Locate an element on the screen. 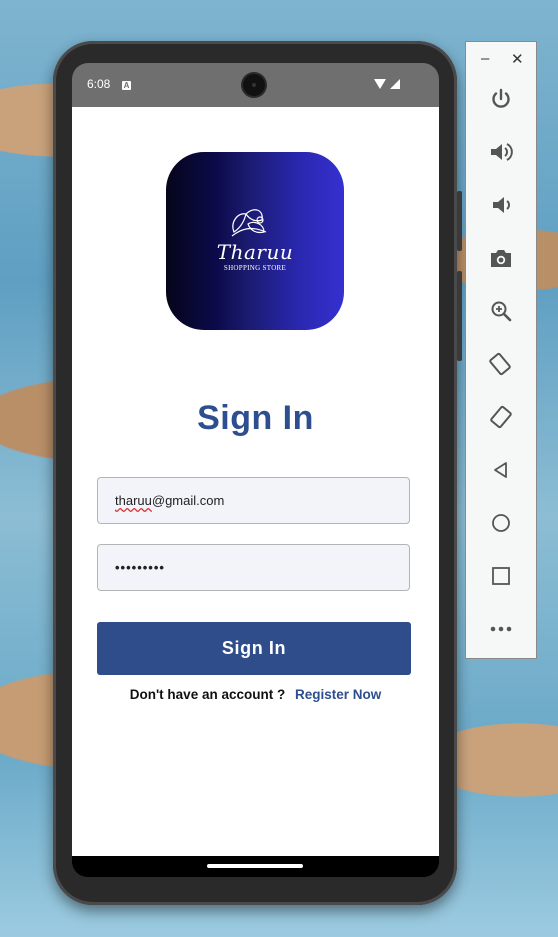  app-logo: Tharuu SHOPPING STORE is located at coordinates (255, 241).